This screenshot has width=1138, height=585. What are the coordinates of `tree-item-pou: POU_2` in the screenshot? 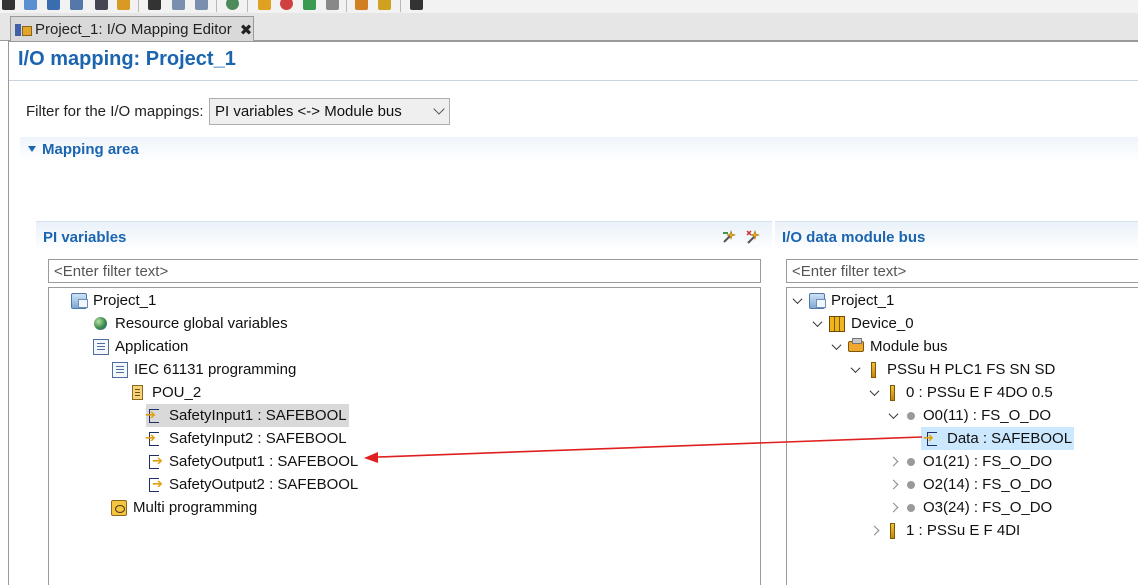 It's located at (166, 392).